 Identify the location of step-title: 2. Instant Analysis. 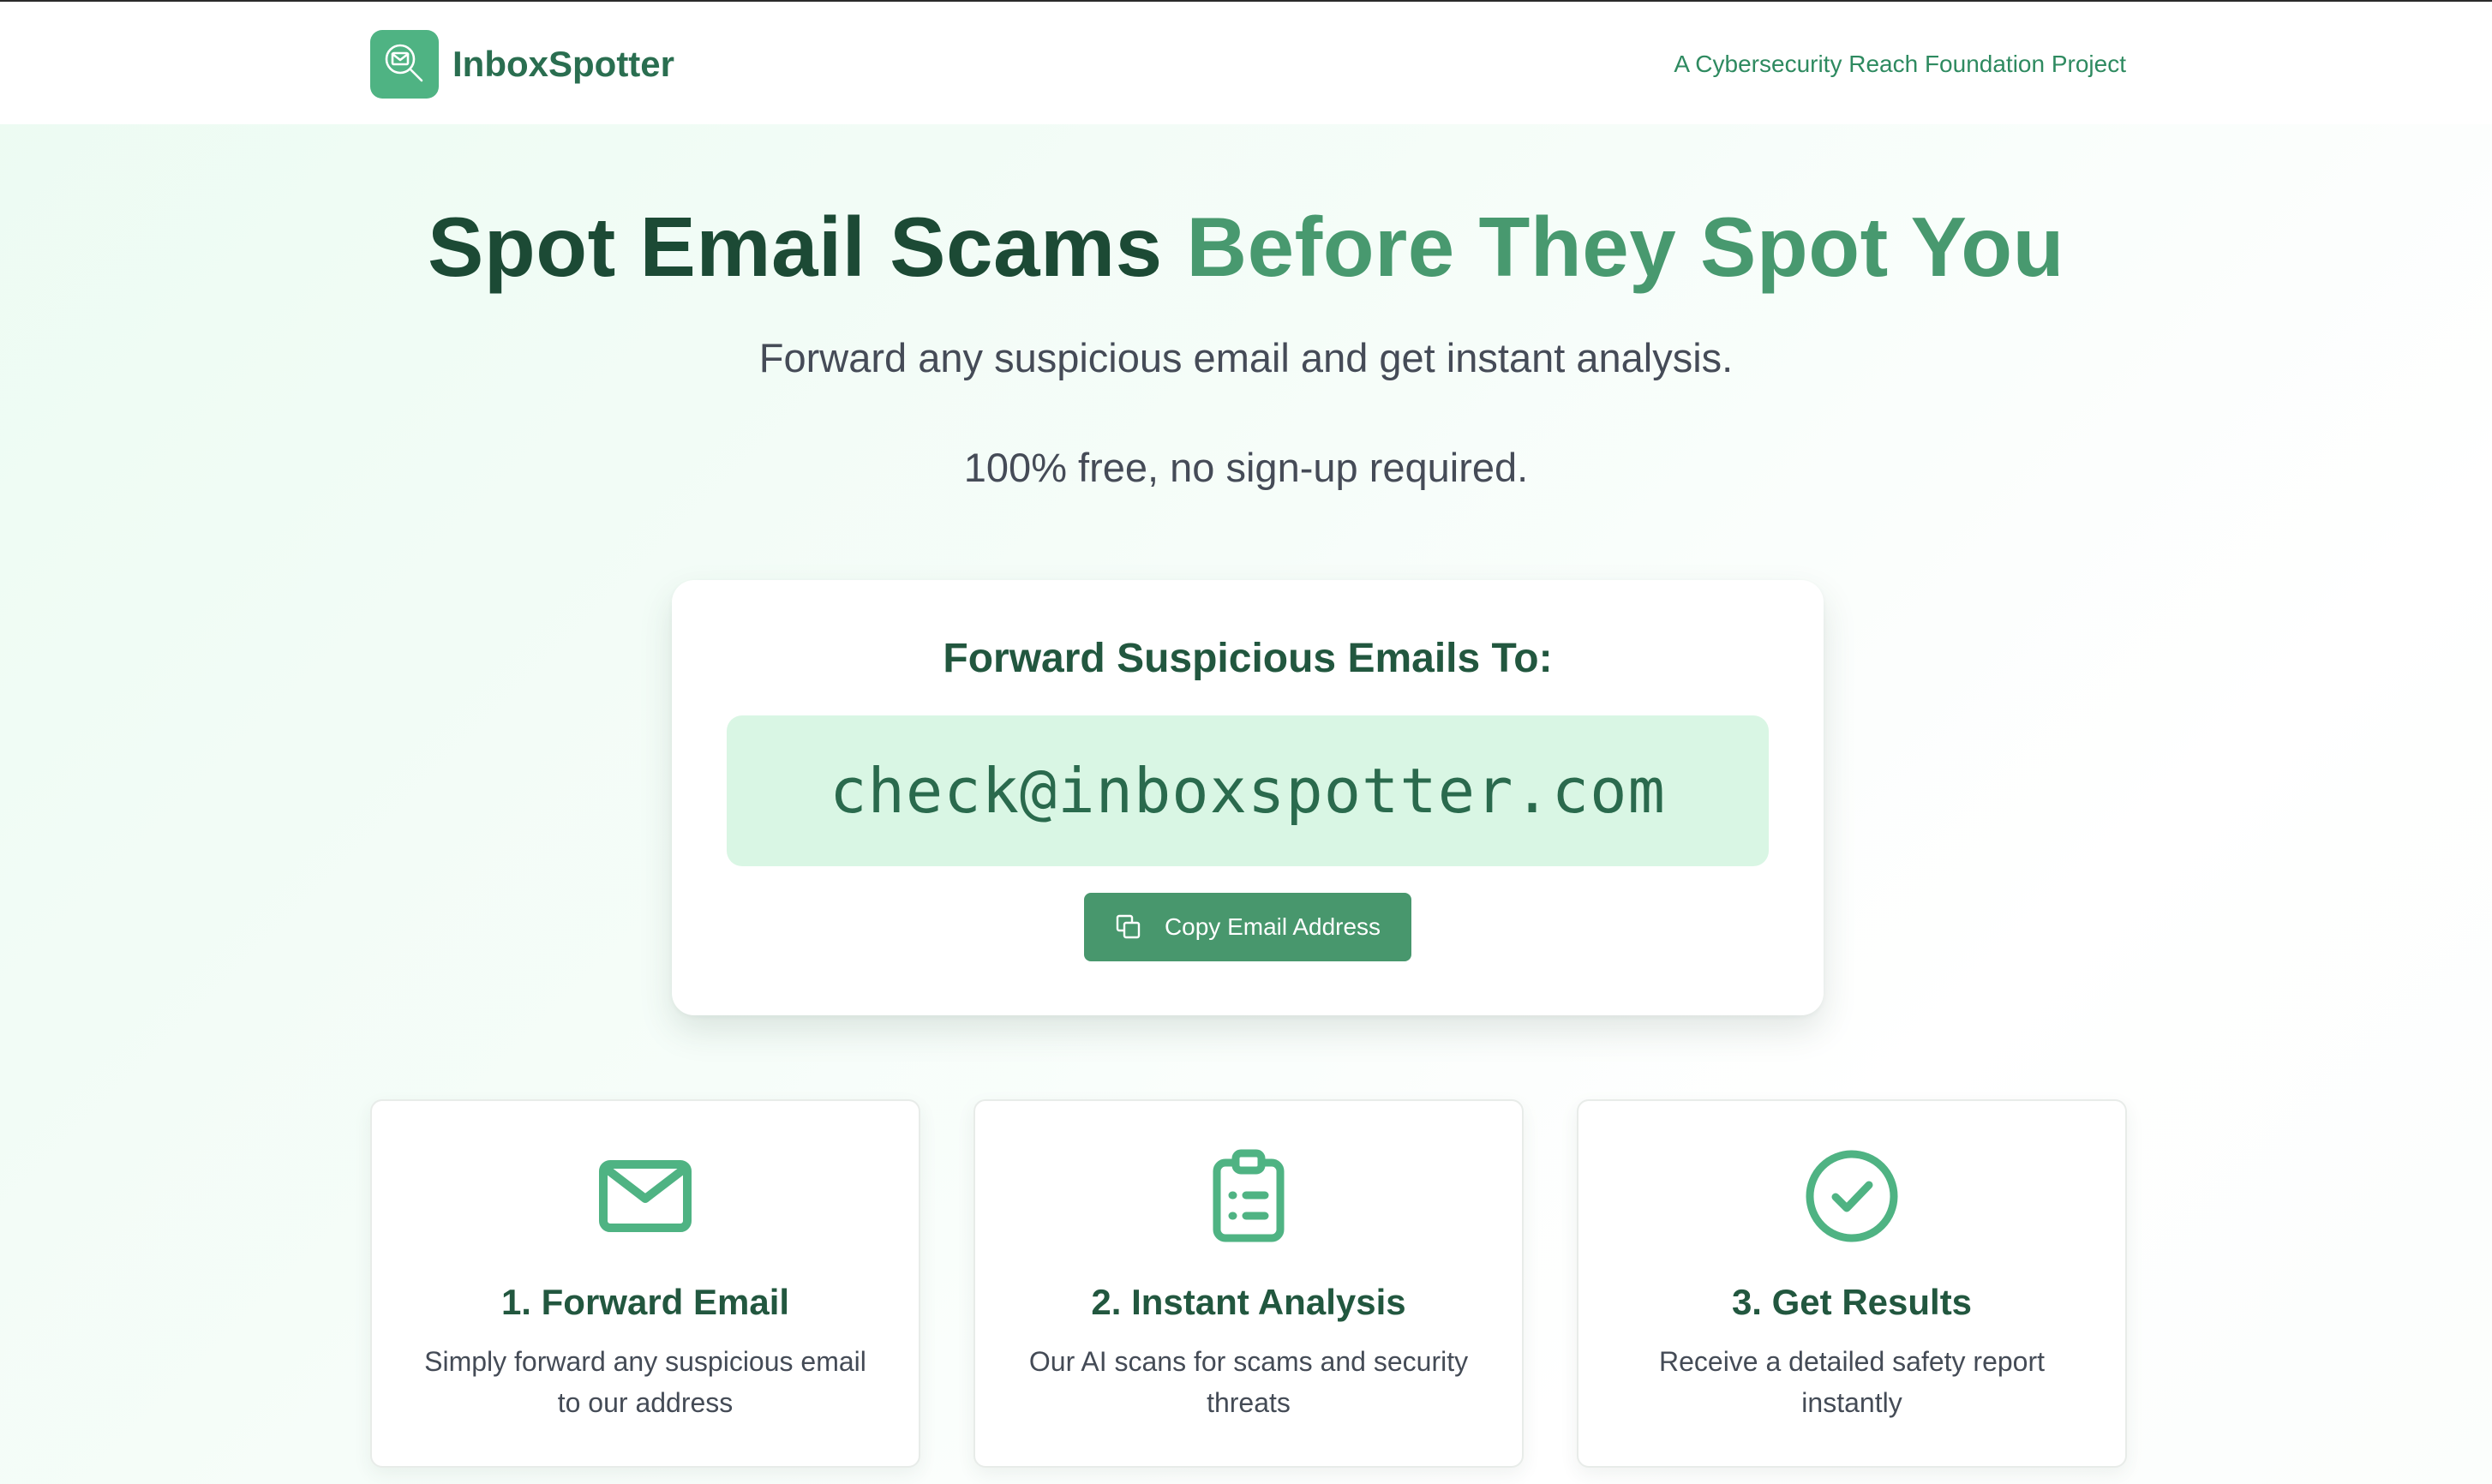
(1248, 1302).